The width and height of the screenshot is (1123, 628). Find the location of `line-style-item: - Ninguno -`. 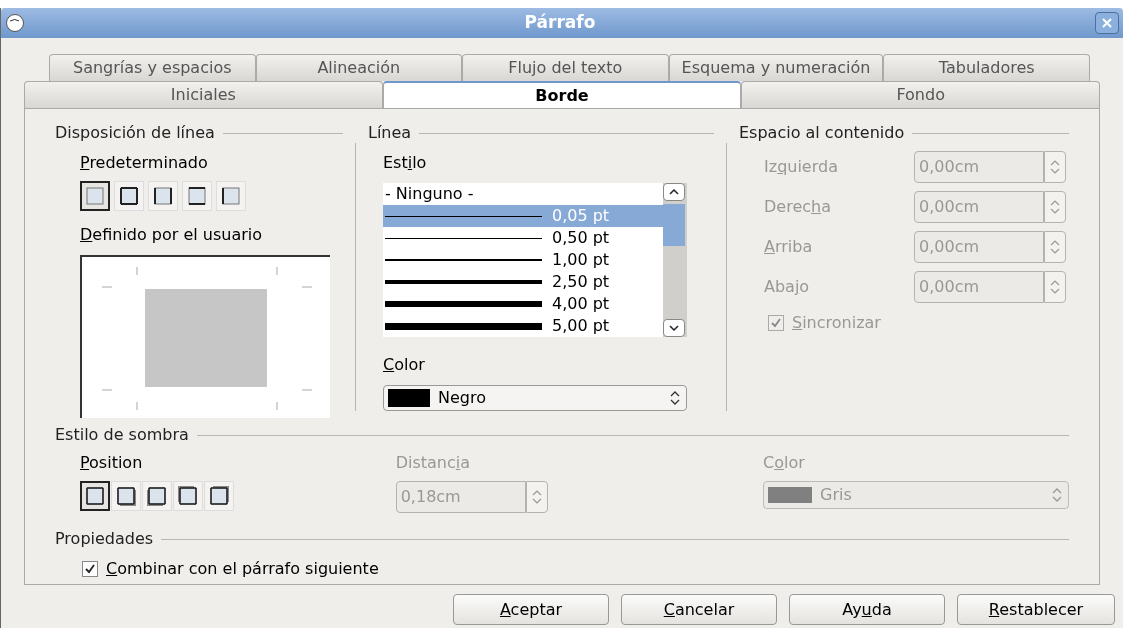

line-style-item: - Ninguno - is located at coordinates (523, 194).